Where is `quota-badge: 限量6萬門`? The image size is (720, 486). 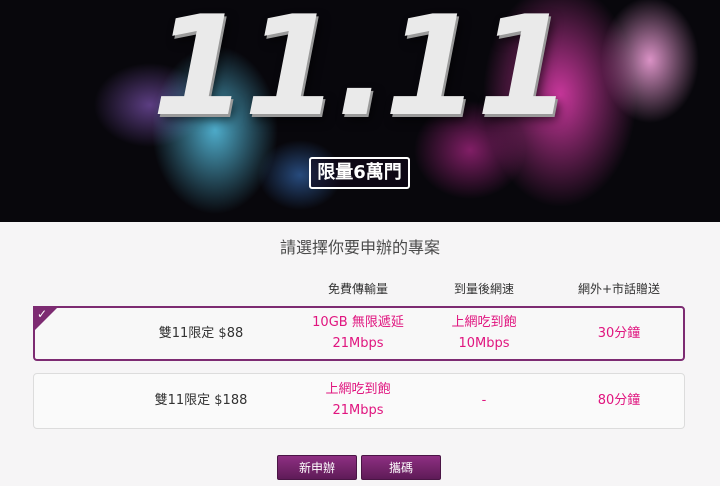
quota-badge: 限量6萬門 is located at coordinates (359, 173).